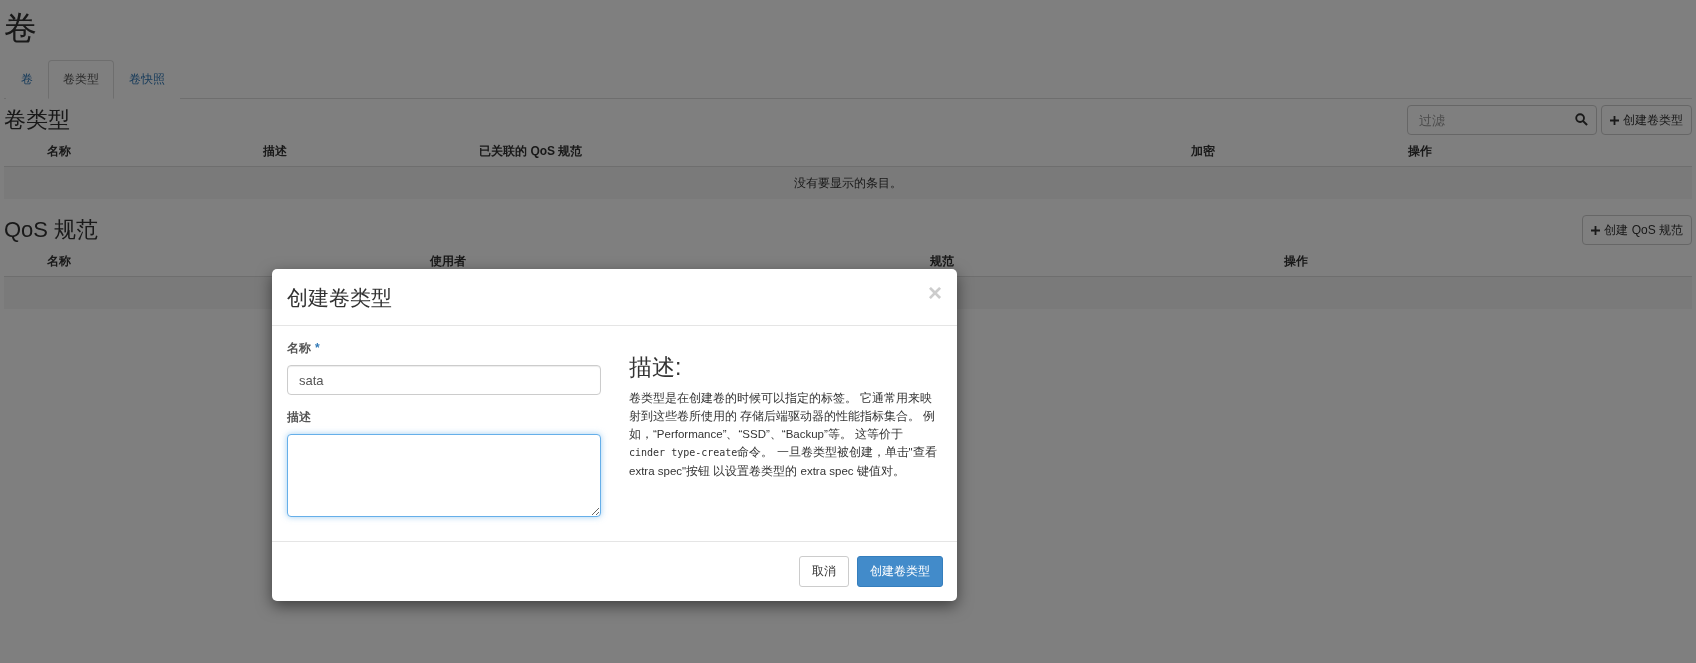 The width and height of the screenshot is (1696, 663). What do you see at coordinates (81, 79) in the screenshot?
I see `tab: 卷类型` at bounding box center [81, 79].